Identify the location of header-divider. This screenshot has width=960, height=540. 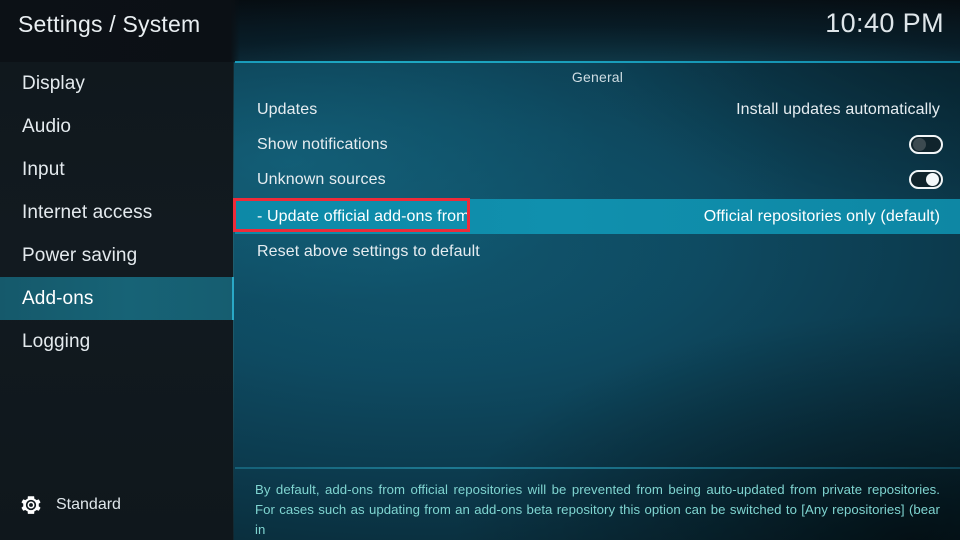
(597, 62).